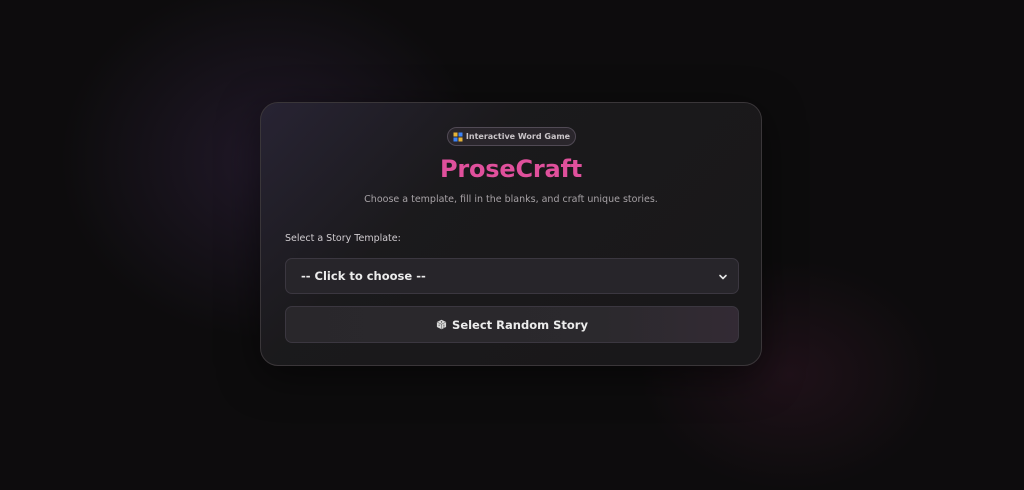 The image size is (1024, 490). I want to click on select-random-story-button: Select Random Story, so click(512, 324).